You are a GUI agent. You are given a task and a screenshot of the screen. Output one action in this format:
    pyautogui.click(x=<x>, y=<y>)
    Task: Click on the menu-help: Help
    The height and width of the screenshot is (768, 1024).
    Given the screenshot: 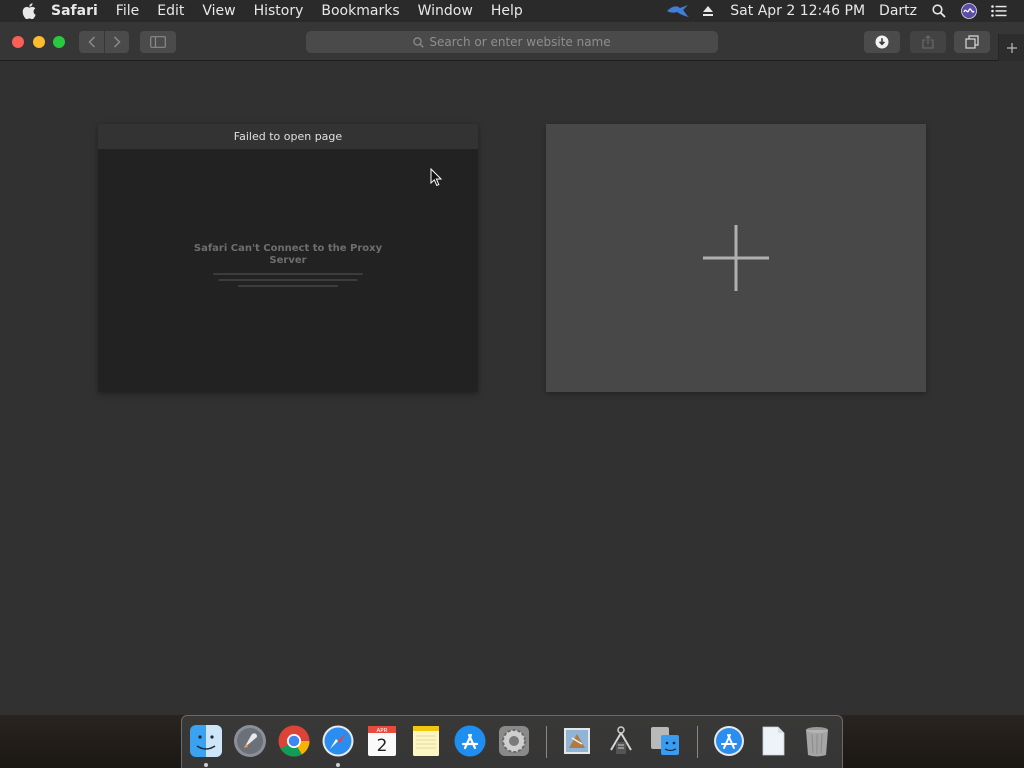 What is the action you would take?
    pyautogui.click(x=507, y=11)
    